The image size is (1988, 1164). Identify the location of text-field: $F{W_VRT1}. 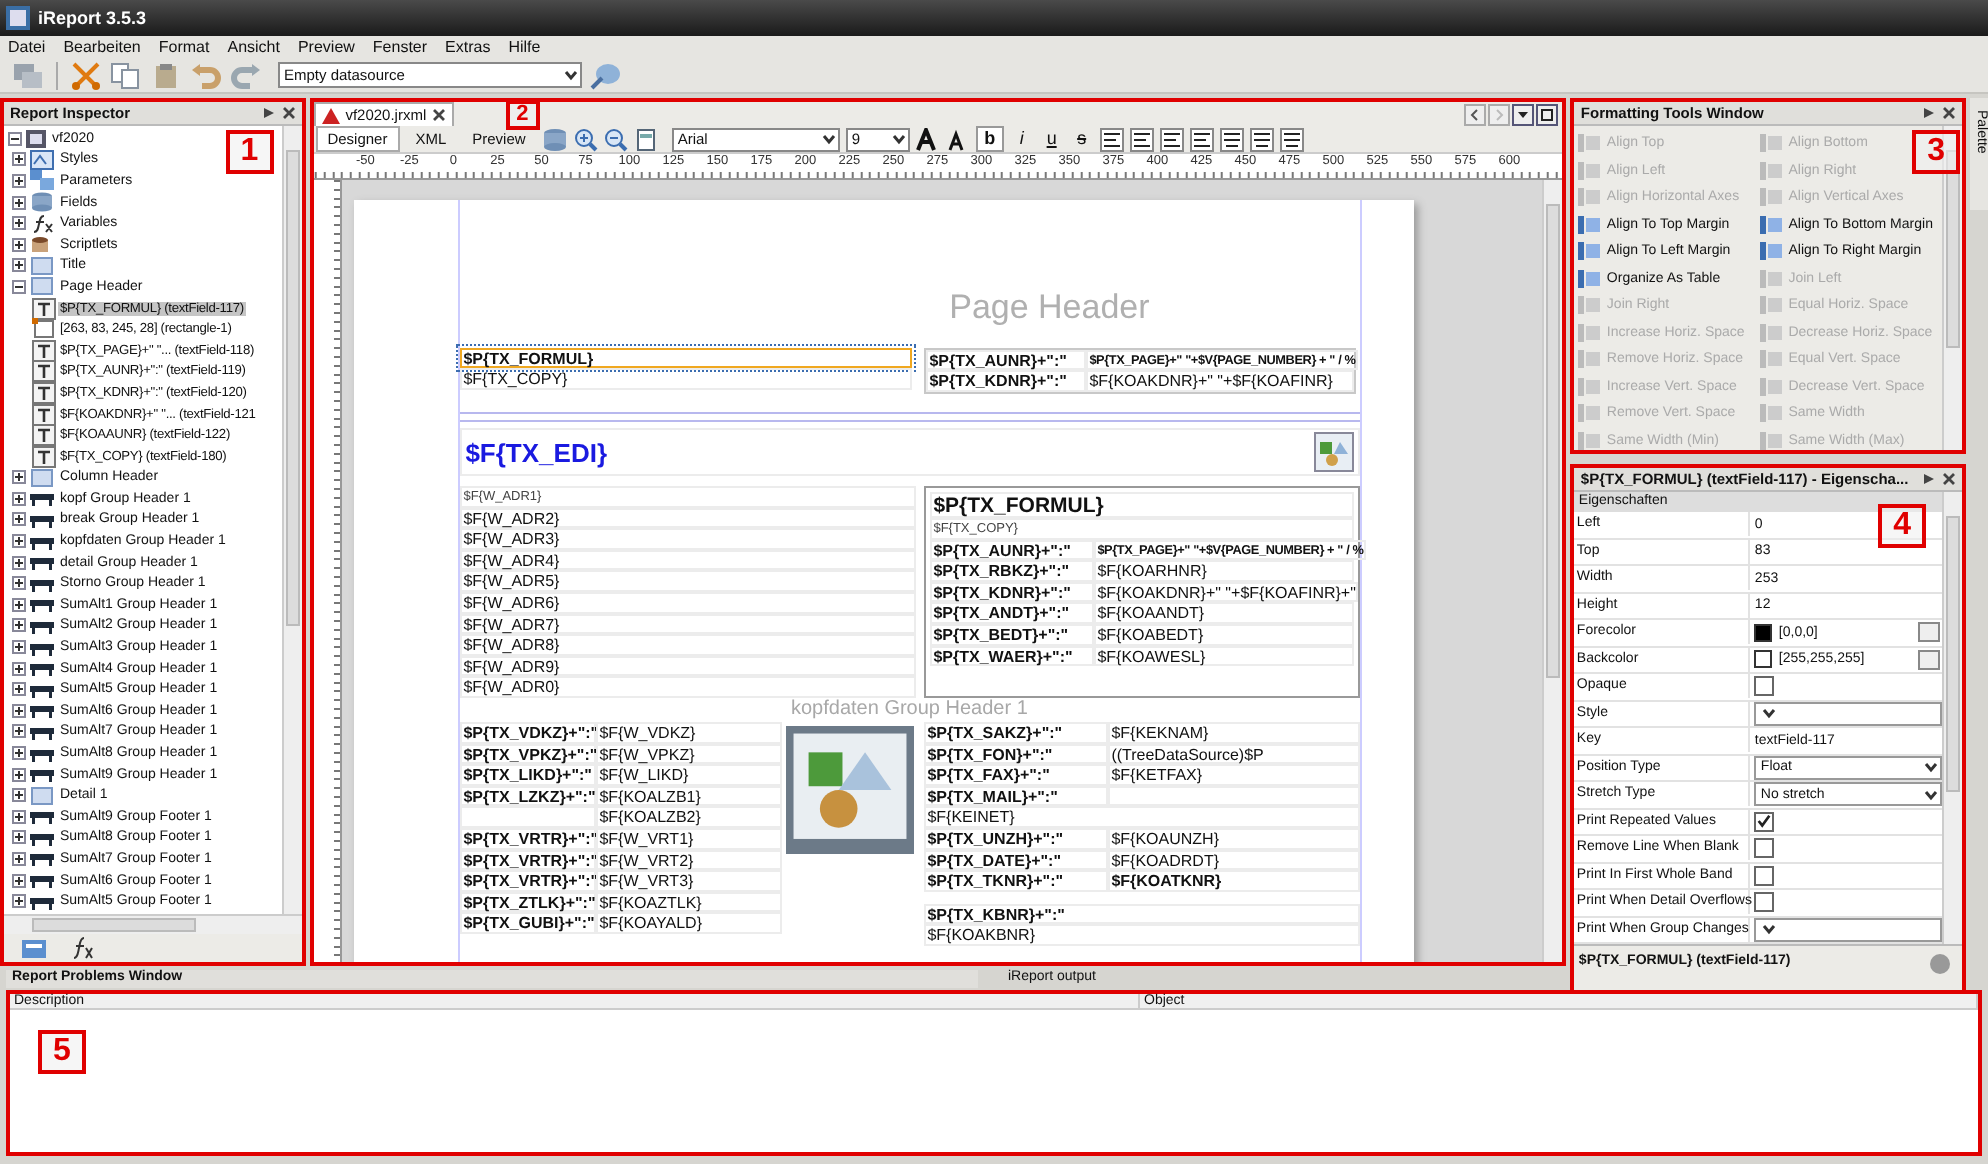
(688, 838).